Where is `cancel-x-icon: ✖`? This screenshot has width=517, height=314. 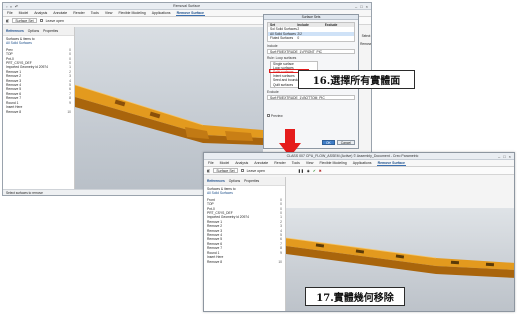 cancel-x-icon: ✖ is located at coordinates (320, 171).